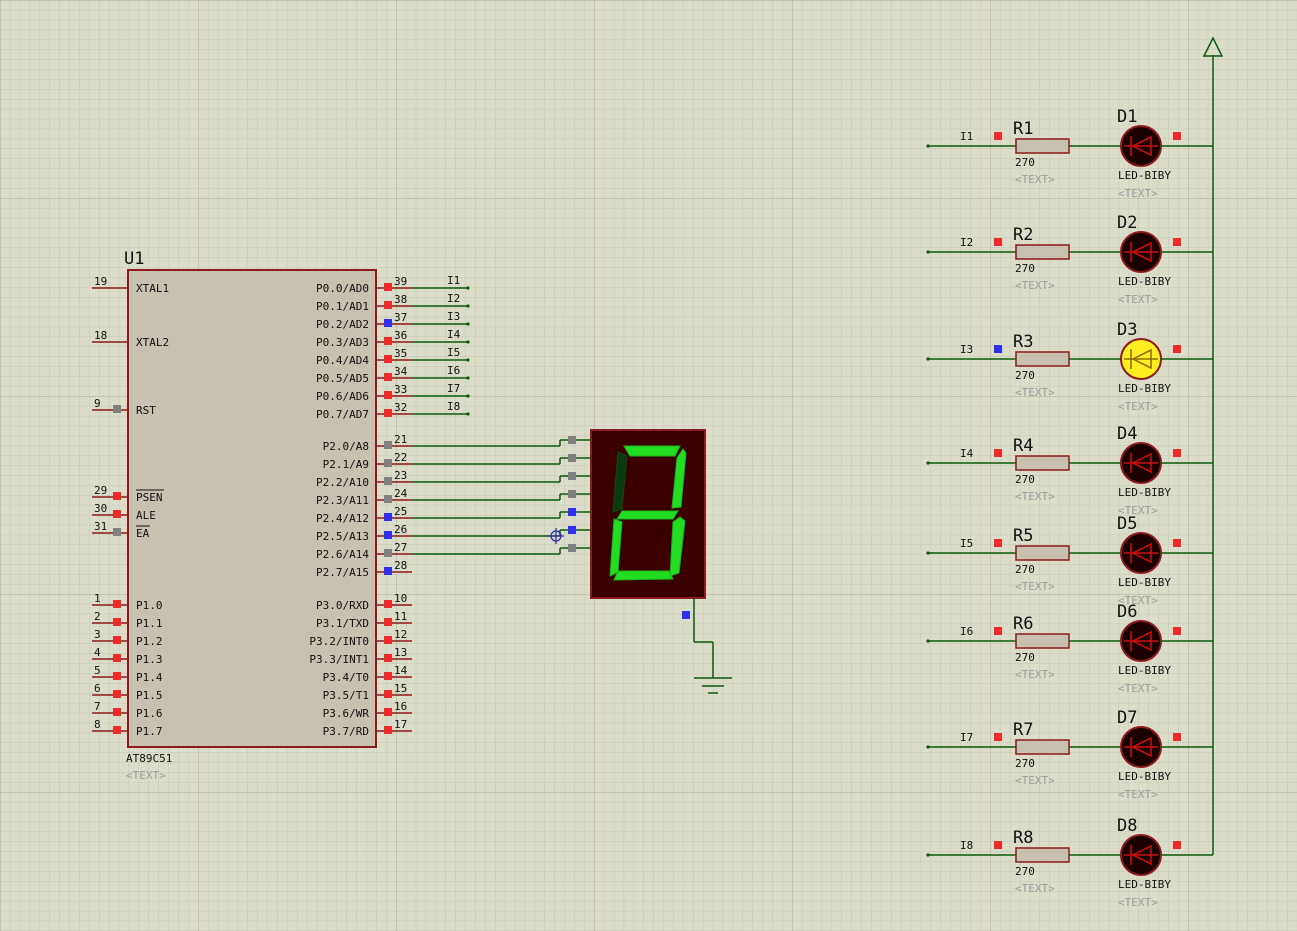 The height and width of the screenshot is (931, 1297). I want to click on net-label: I8, so click(453, 406).